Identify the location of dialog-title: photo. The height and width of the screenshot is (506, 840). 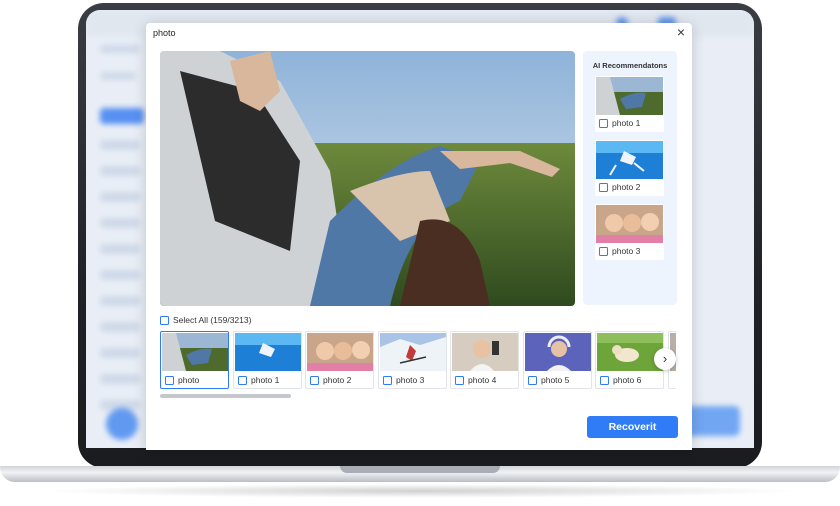
(164, 33).